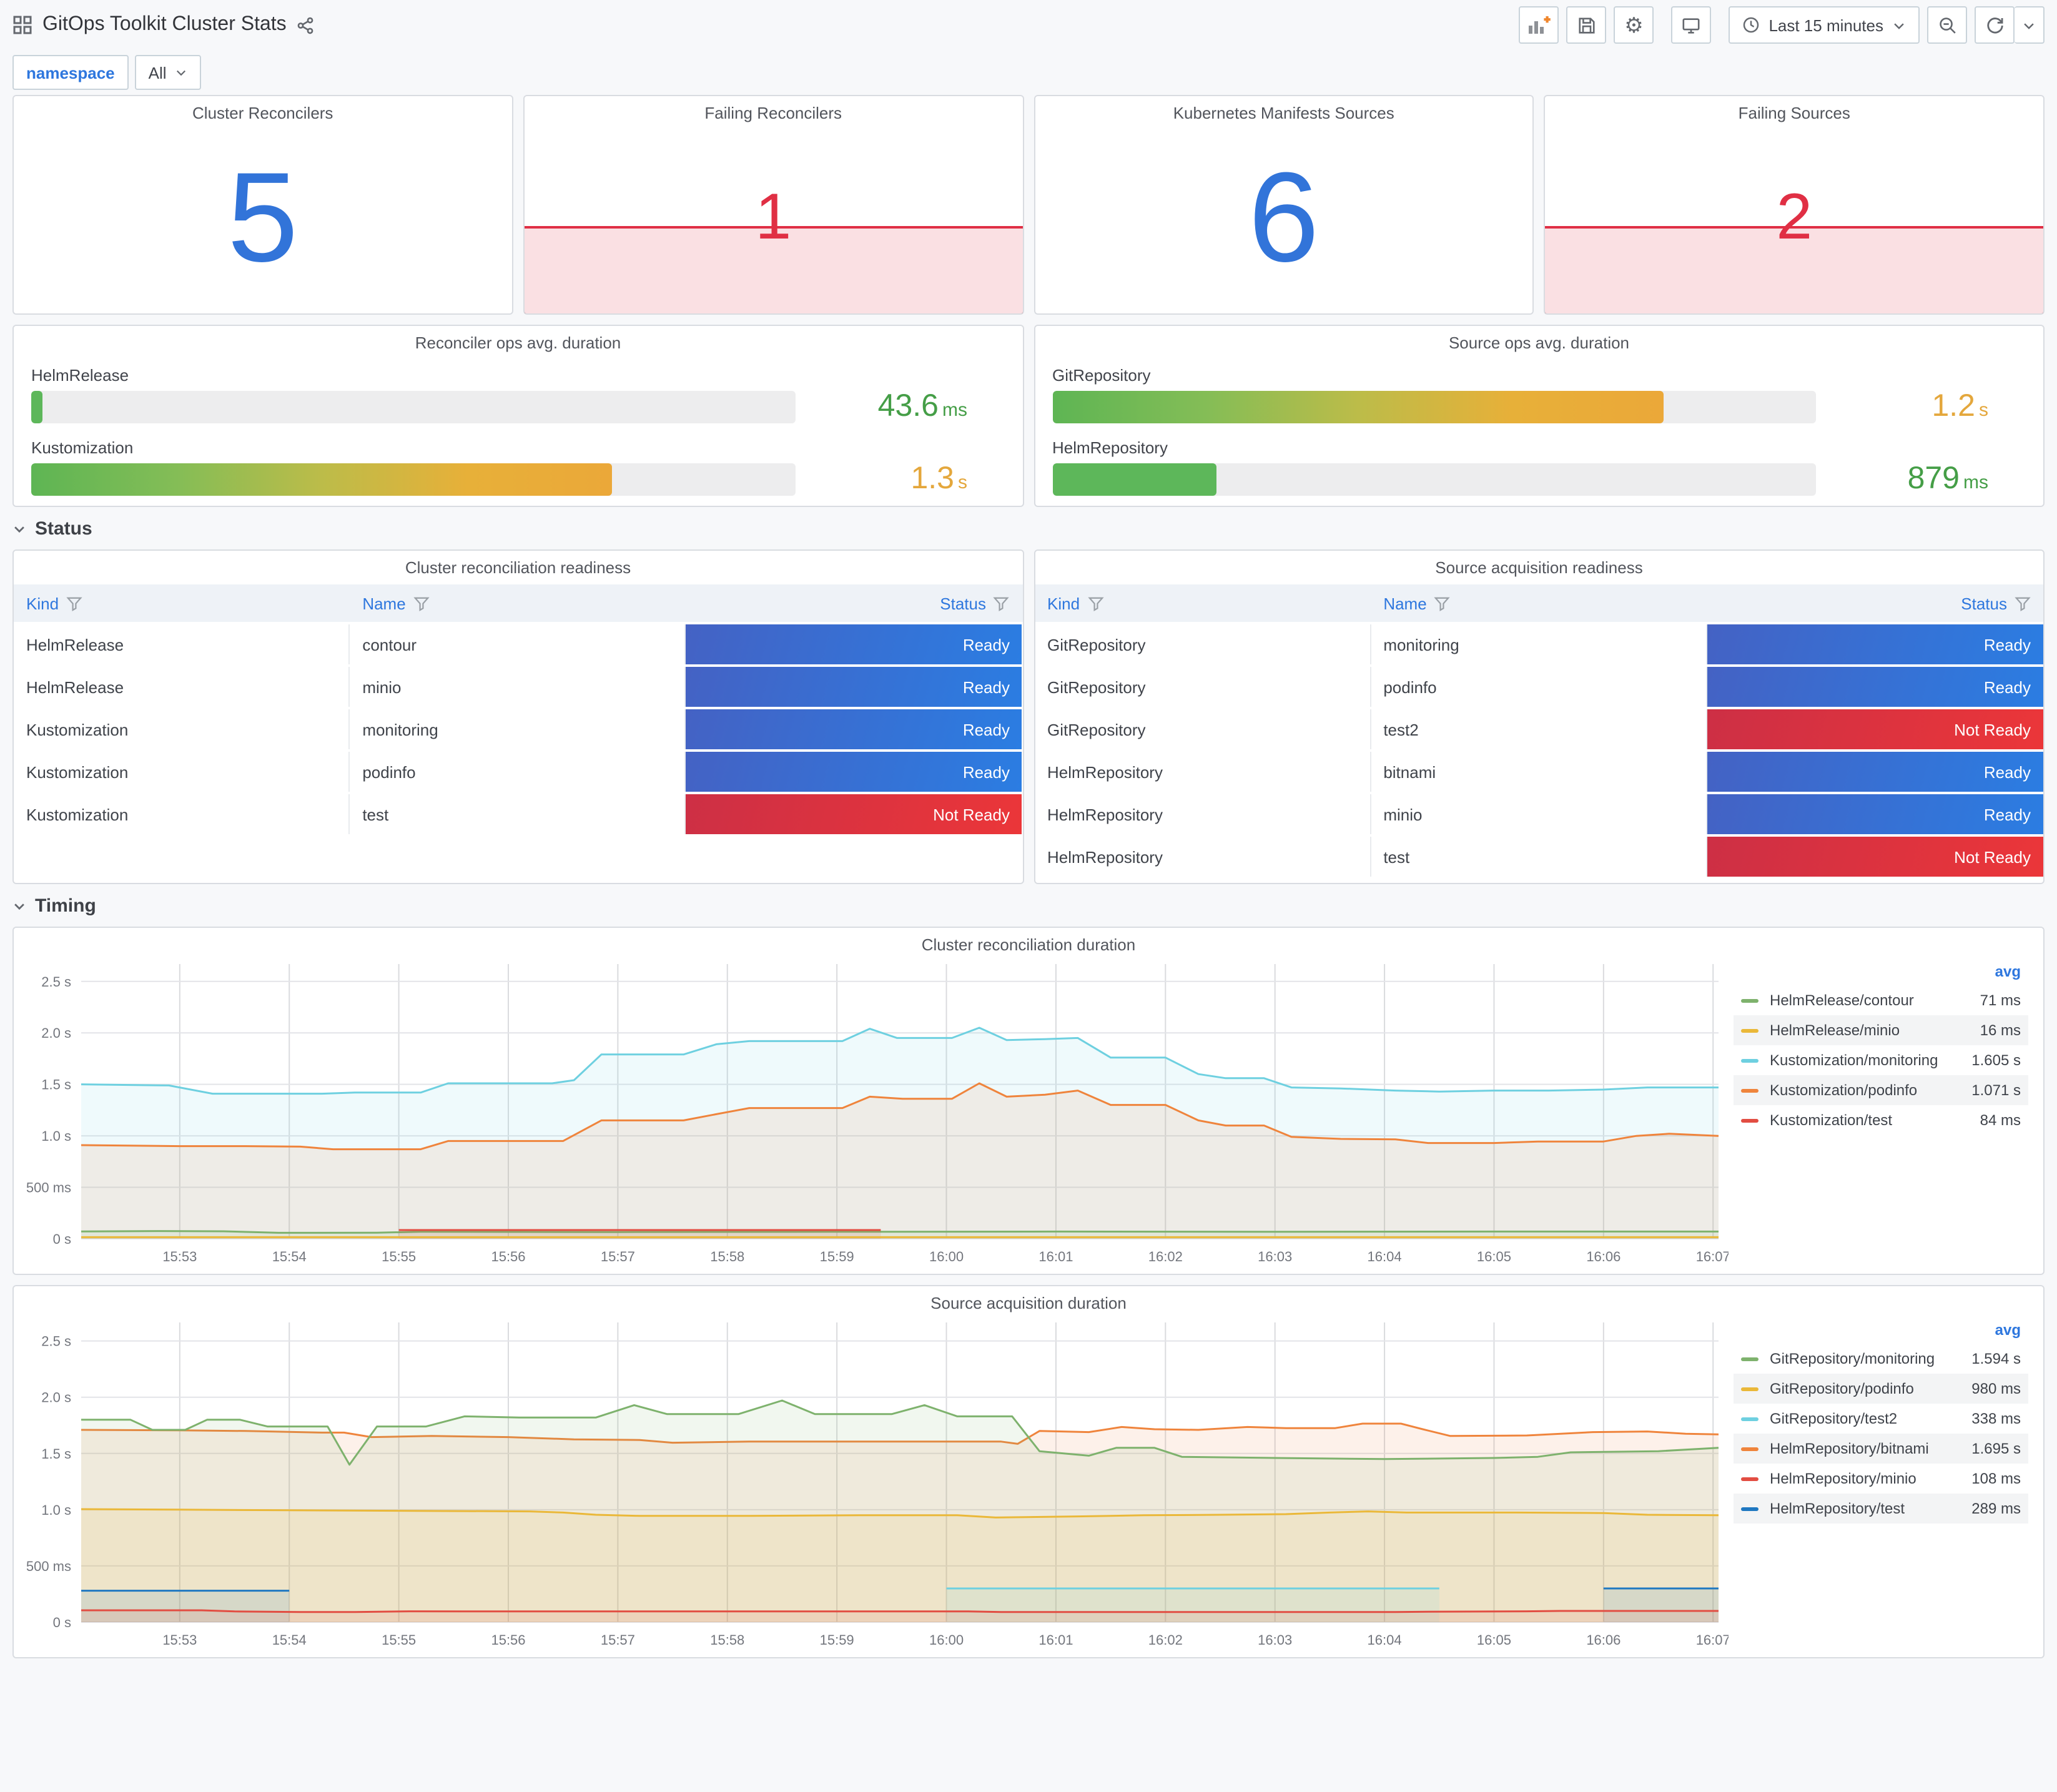 The image size is (2057, 1792). What do you see at coordinates (1028, 1299) in the screenshot?
I see `panel-title: Source acquisition duration` at bounding box center [1028, 1299].